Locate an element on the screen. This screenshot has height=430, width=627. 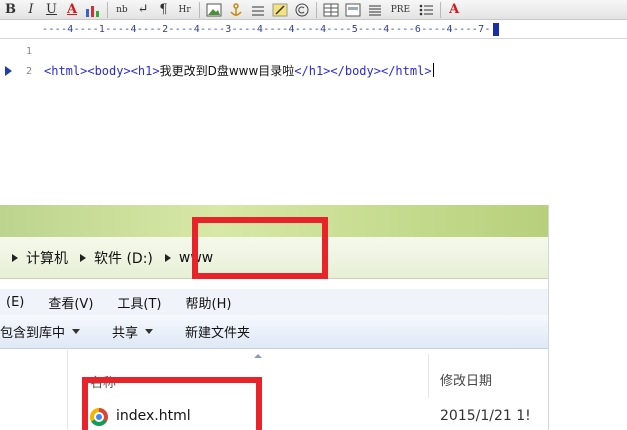
editor-toolbar: B I U A nb ↵ ¶ Hr PRE A is located at coordinates (313, 10).